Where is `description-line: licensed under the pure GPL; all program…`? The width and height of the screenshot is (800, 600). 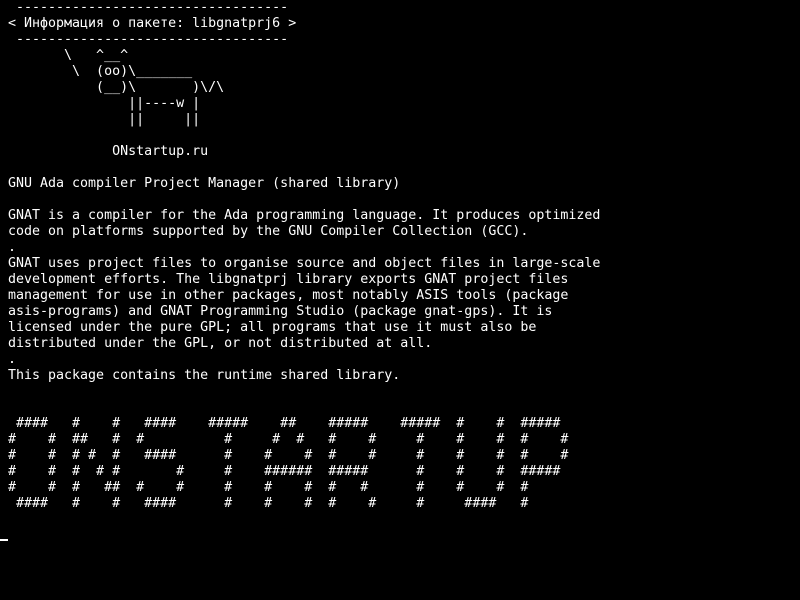
description-line: licensed under the pure GPL; all program… is located at coordinates (272, 327).